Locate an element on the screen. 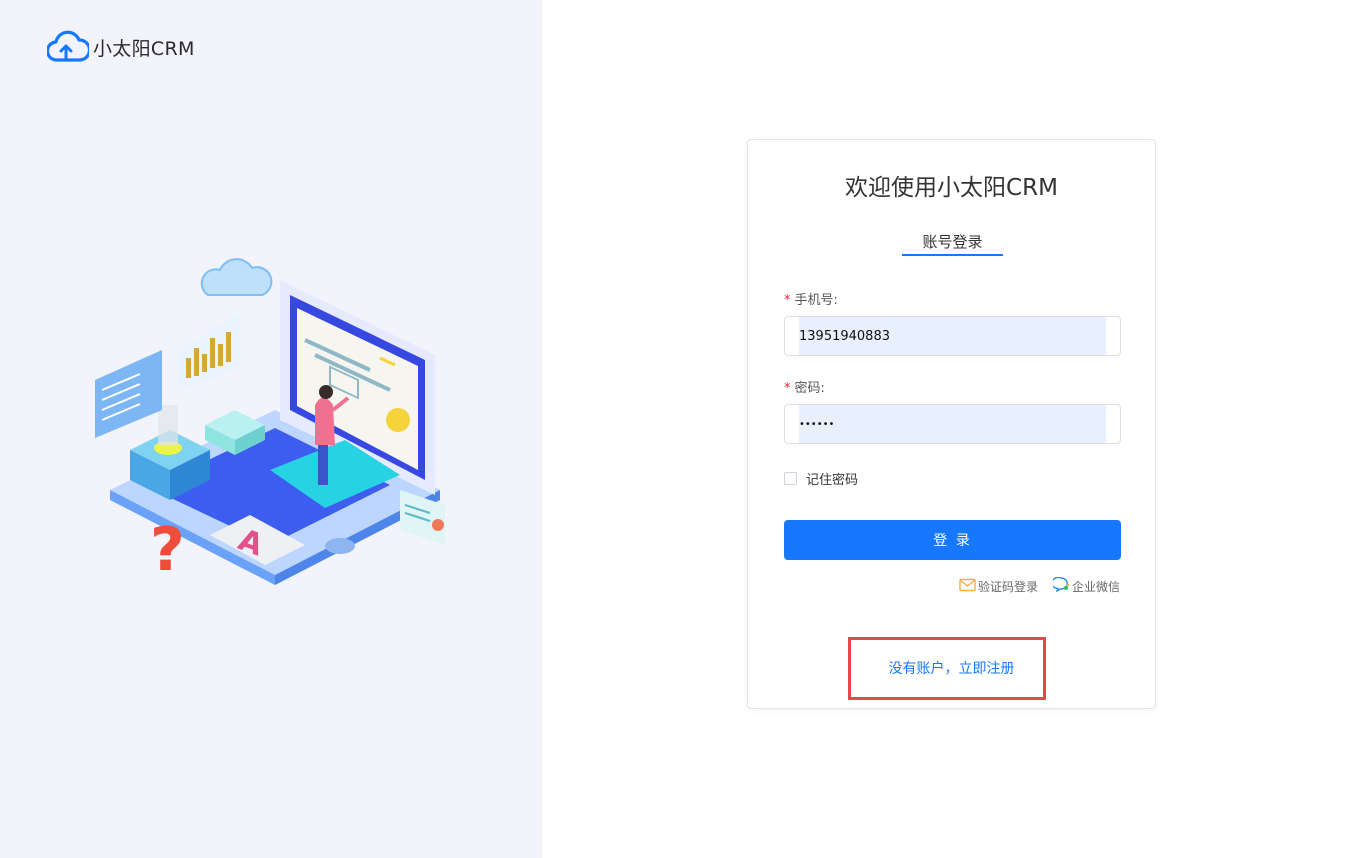 The image size is (1358, 858). brand: 小太阳CRM is located at coordinates (121, 47).